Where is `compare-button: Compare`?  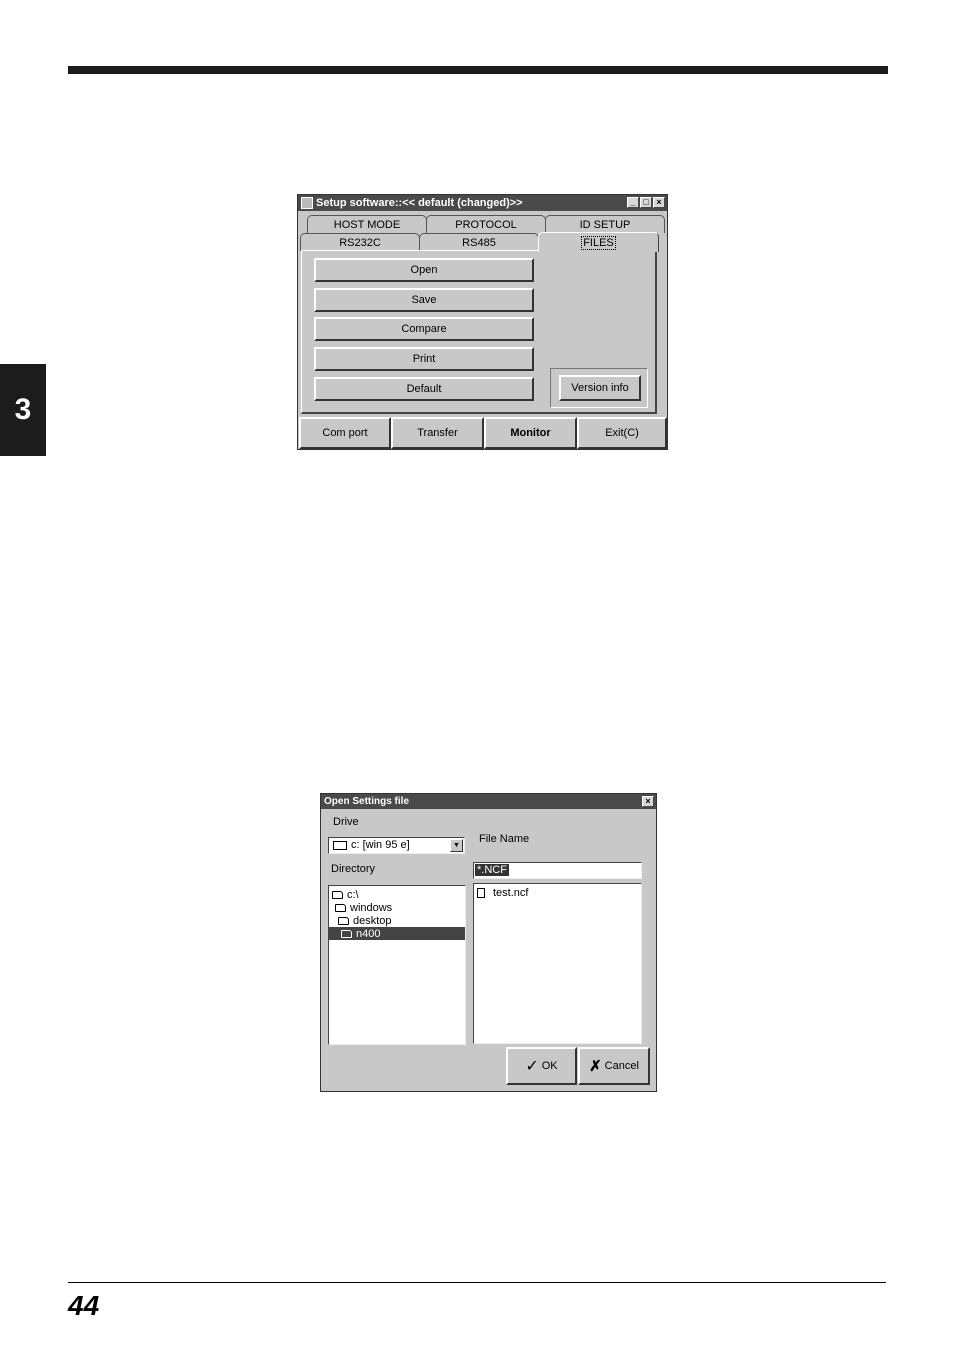 compare-button: Compare is located at coordinates (424, 329).